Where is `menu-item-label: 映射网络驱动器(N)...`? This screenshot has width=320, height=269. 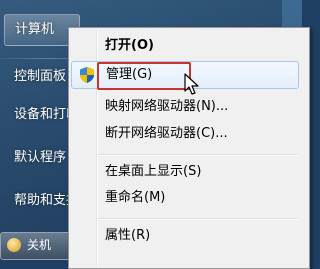
menu-item-label: 映射网络驱动器(N)... is located at coordinates (167, 106).